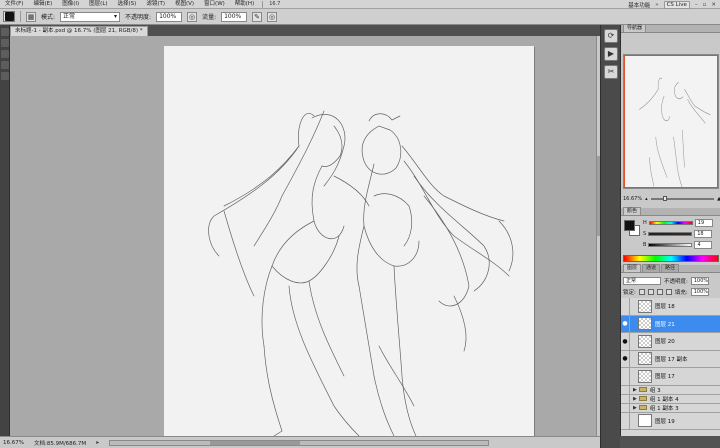  Describe the element at coordinates (671, 258) in the screenshot. I see `color-spectrum-bar` at that location.